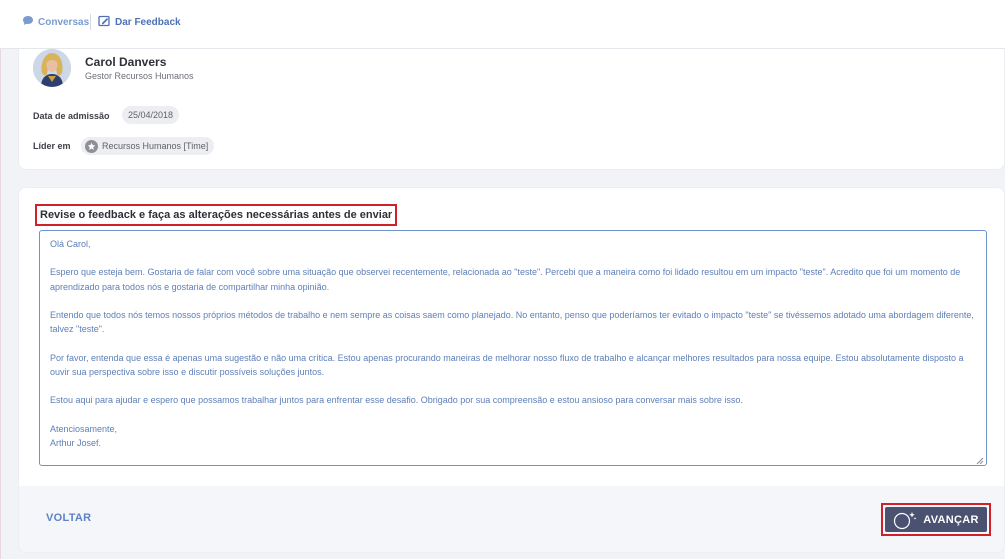 The width and height of the screenshot is (1005, 559). I want to click on next-button-label: AVANÇAR, so click(951, 519).